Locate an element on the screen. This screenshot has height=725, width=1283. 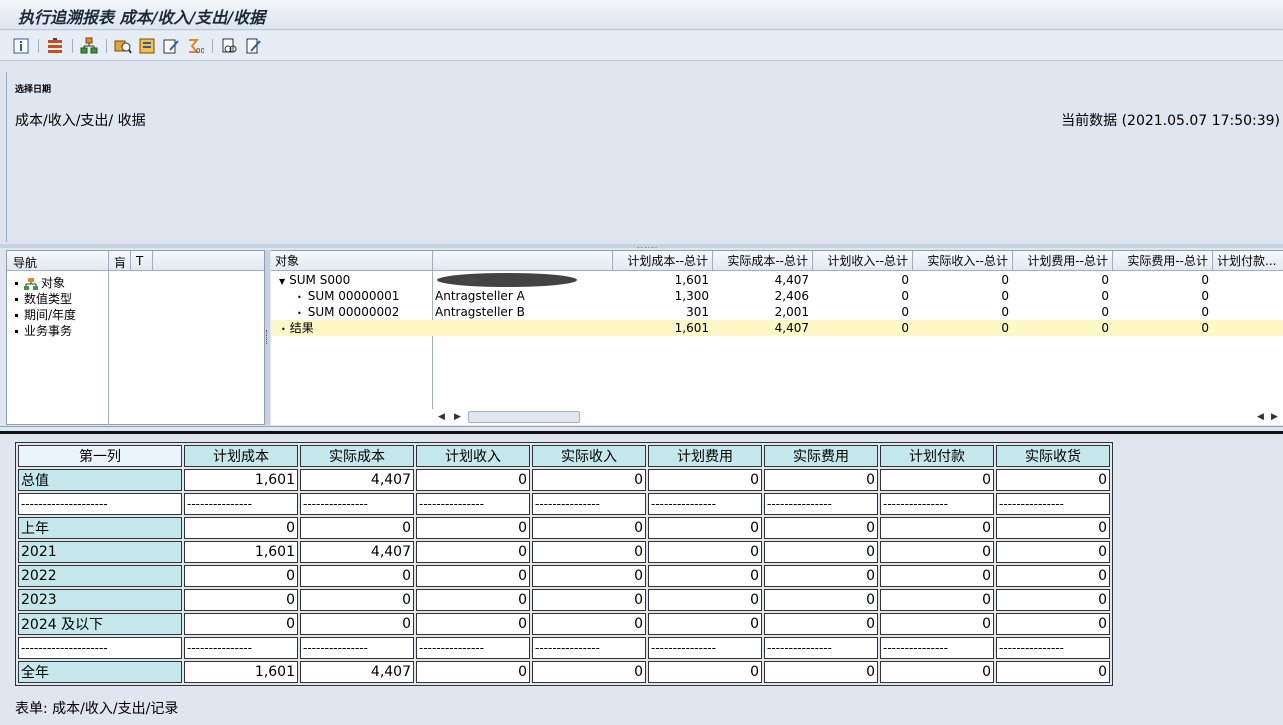
nav-header-col3: T is located at coordinates (139, 261).